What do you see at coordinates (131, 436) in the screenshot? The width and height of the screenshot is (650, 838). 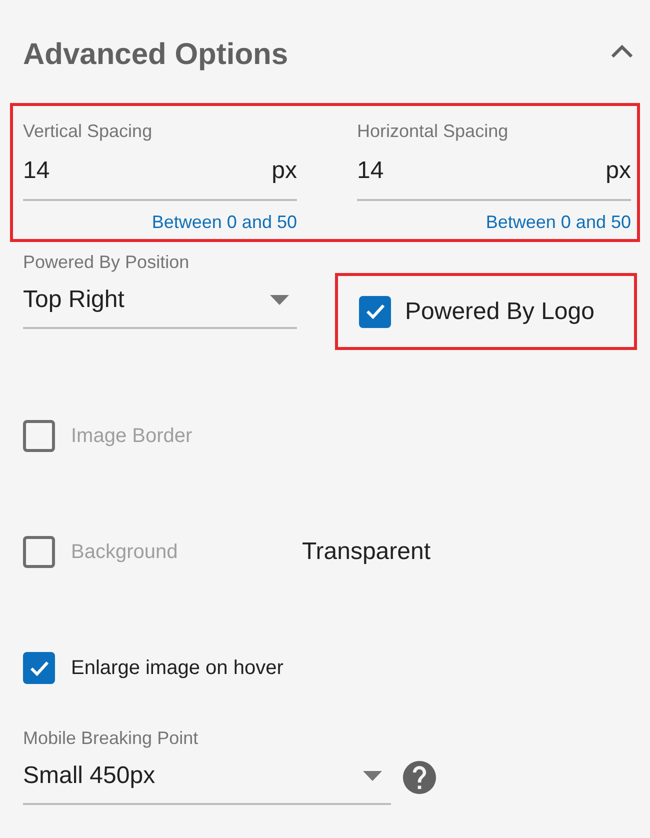 I see `checkbox-label: Image Border` at bounding box center [131, 436].